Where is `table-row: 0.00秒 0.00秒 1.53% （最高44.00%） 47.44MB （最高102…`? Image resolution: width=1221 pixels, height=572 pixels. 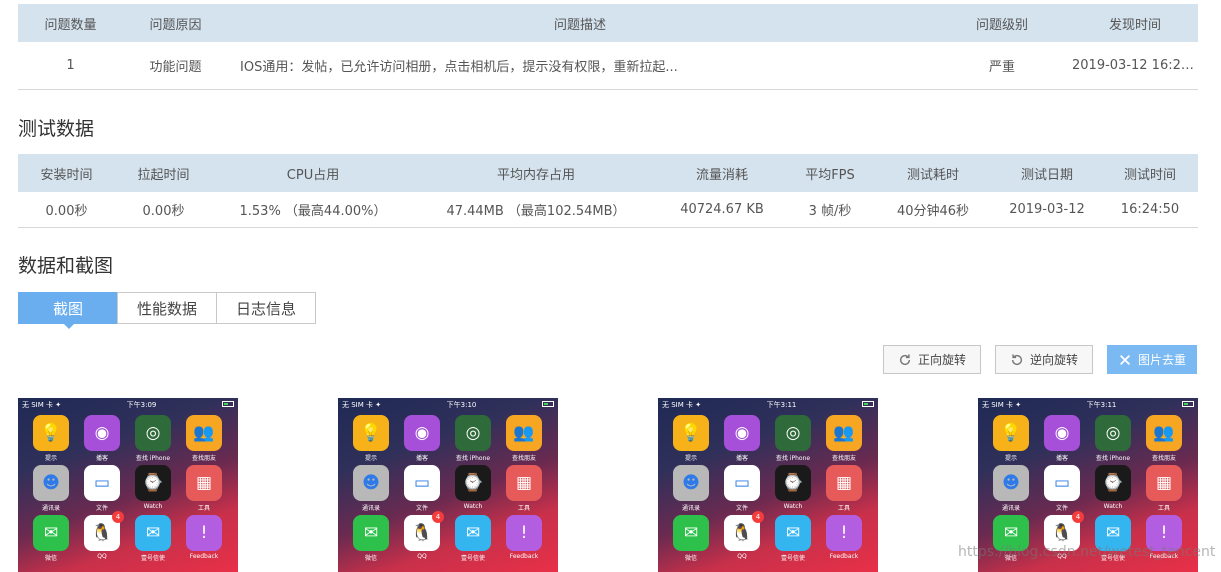 table-row: 0.00秒 0.00秒 1.53% （最高44.00%） 47.44MB （最高102… is located at coordinates (608, 210).